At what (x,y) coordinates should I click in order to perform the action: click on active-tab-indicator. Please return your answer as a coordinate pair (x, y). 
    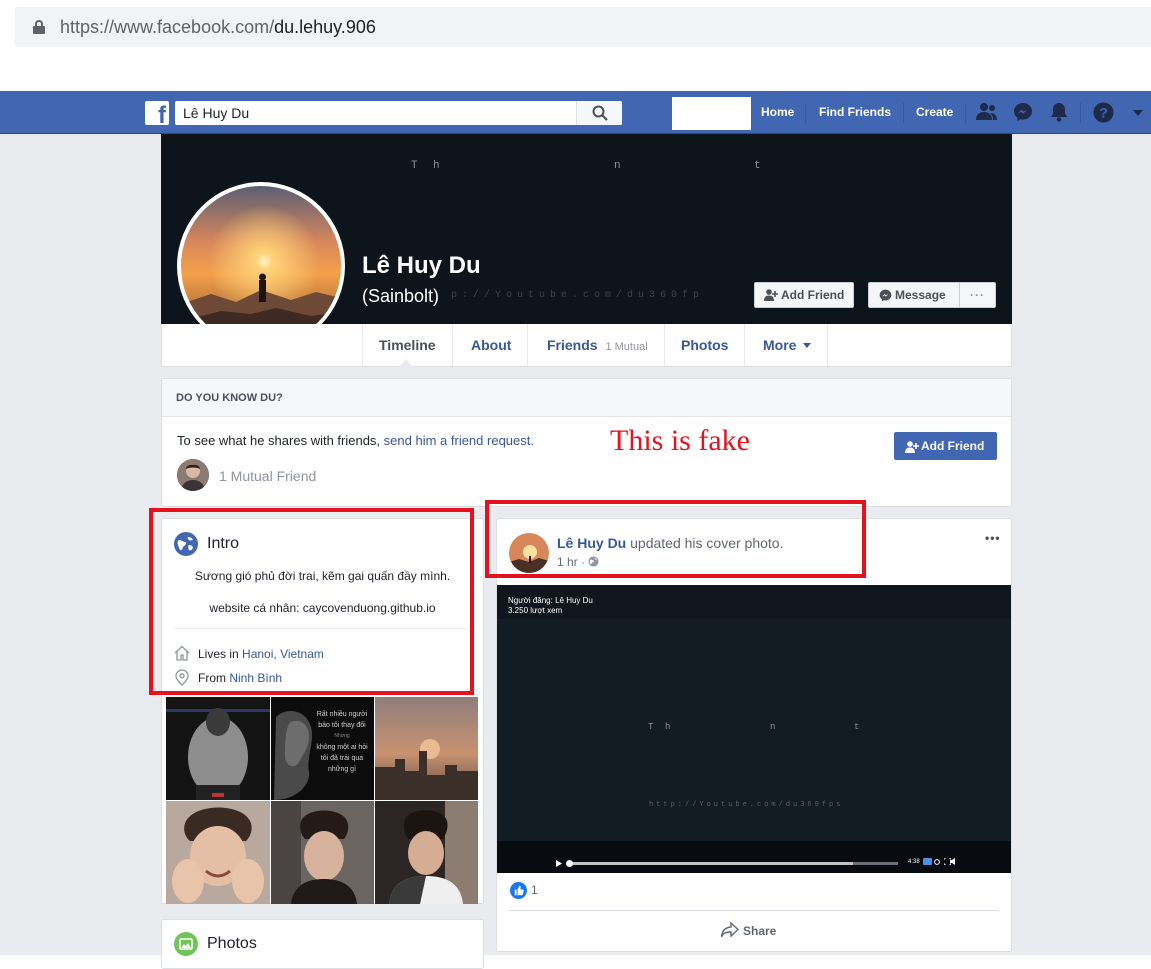
    Looking at the image, I should click on (406, 363).